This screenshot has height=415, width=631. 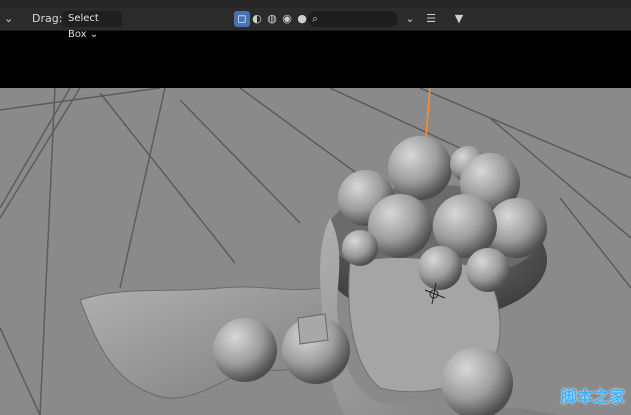 What do you see at coordinates (313, 329) in the screenshot?
I see `apple-slice` at bounding box center [313, 329].